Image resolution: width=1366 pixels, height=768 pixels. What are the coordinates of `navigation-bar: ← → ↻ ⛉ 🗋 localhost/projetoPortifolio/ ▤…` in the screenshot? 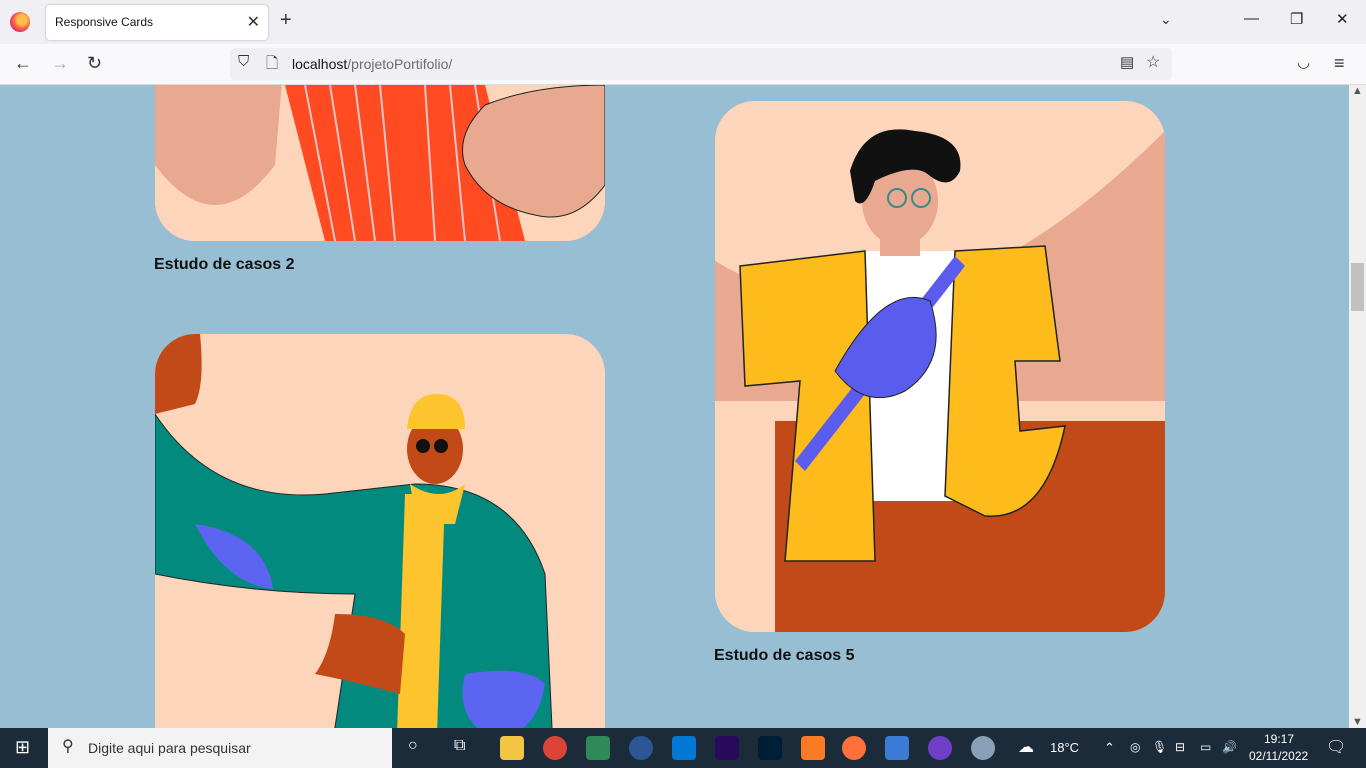 It's located at (683, 64).